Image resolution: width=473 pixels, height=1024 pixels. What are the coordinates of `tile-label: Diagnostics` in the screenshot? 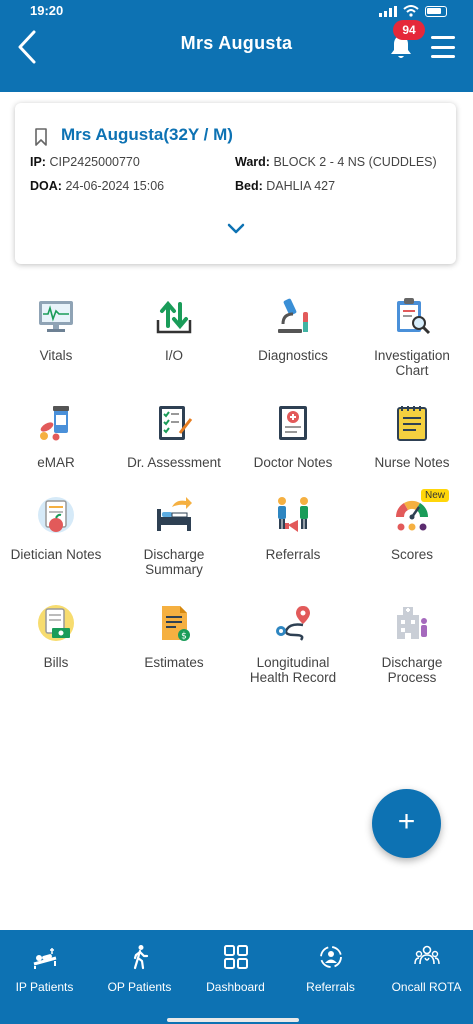 It's located at (293, 355).